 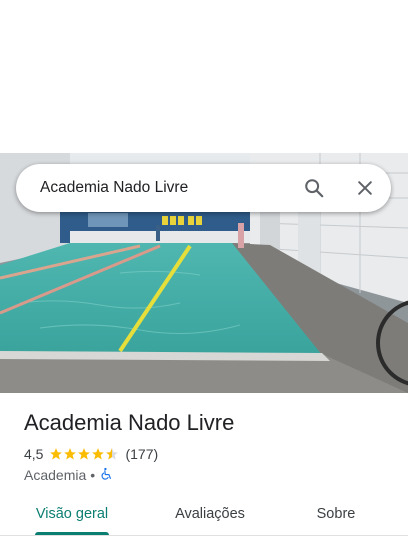 What do you see at coordinates (165, 188) in the screenshot?
I see `search-input` at bounding box center [165, 188].